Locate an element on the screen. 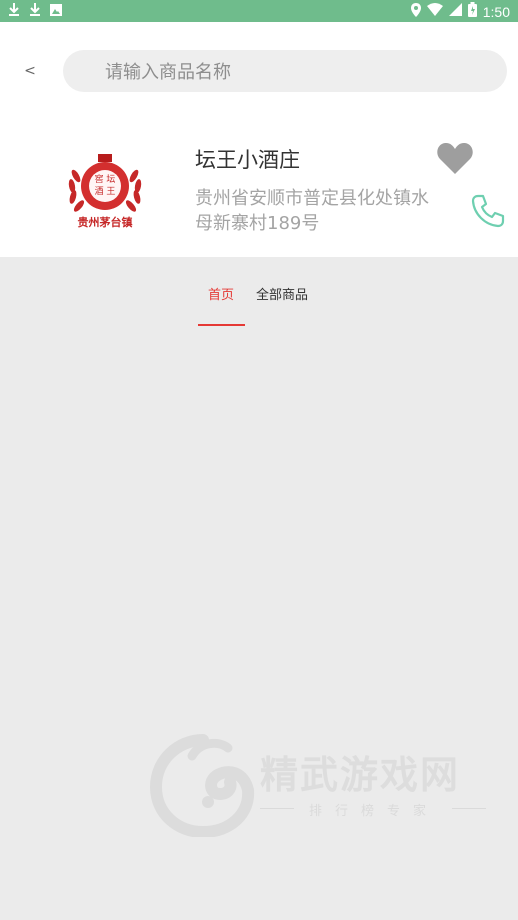 The width and height of the screenshot is (518, 920). search-bar is located at coordinates (285, 72).